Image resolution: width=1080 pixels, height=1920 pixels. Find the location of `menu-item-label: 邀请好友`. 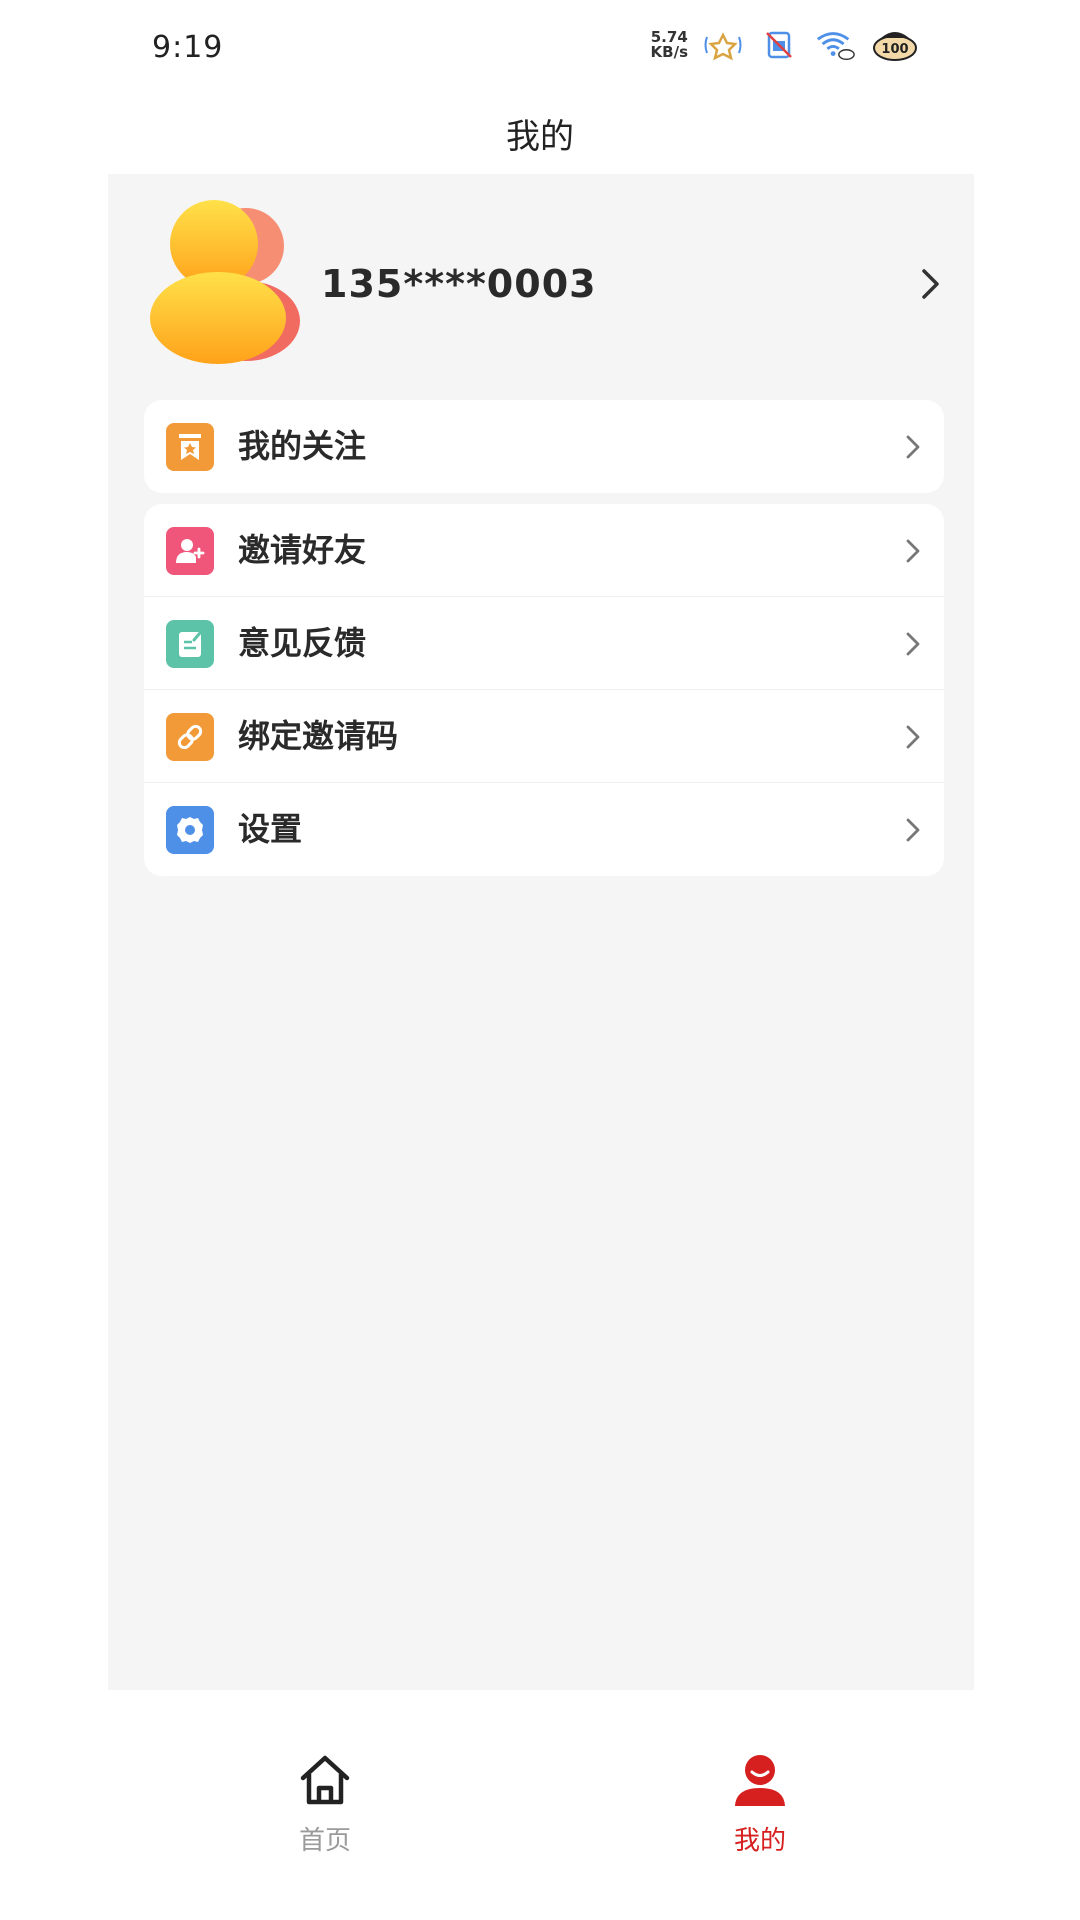

menu-item-label: 邀请好友 is located at coordinates (302, 550).